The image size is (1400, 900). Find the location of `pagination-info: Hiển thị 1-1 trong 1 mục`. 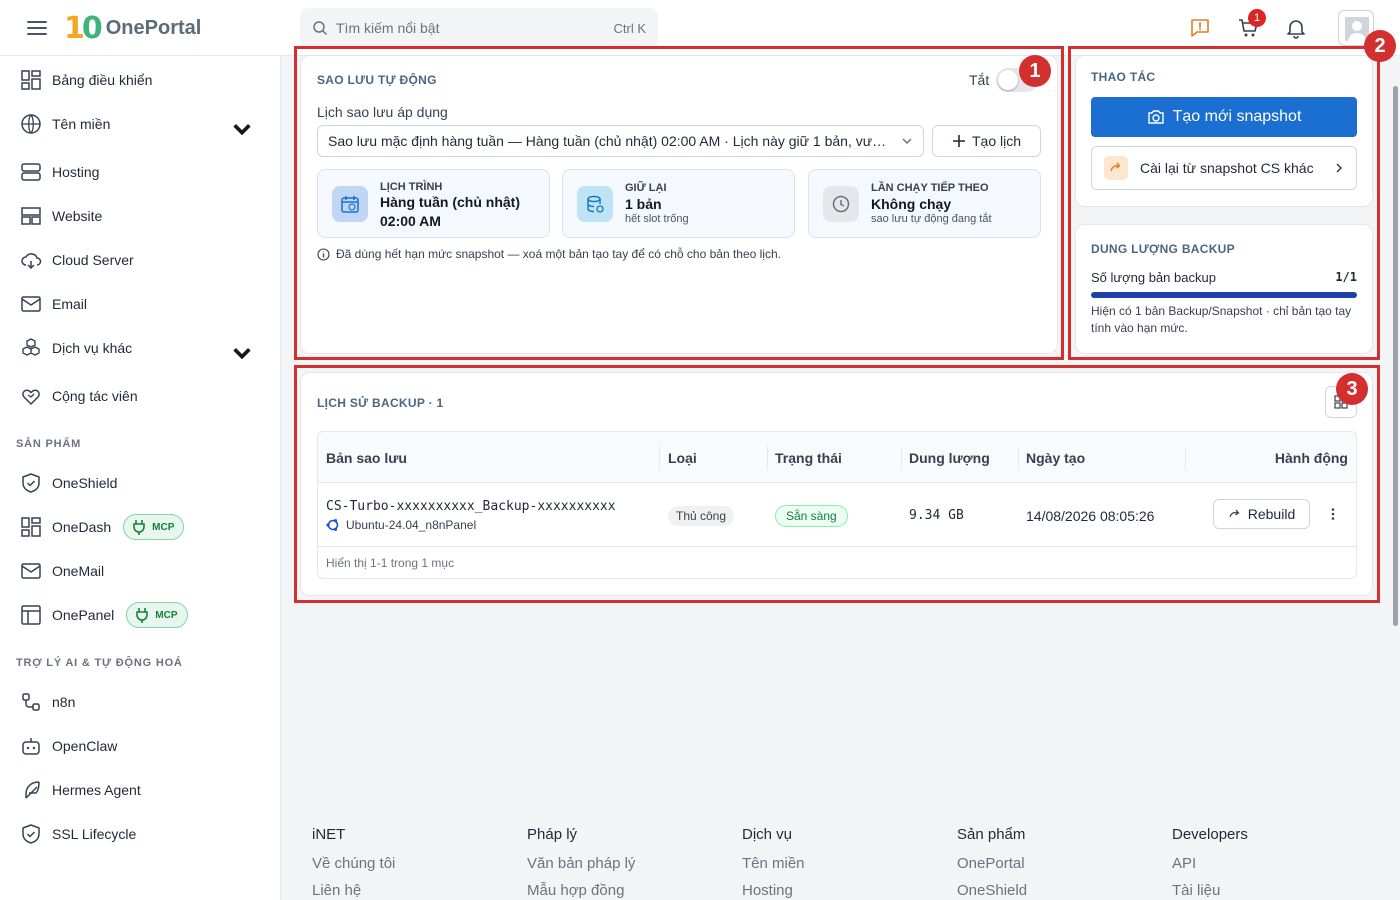

pagination-info: Hiển thị 1-1 trong 1 mục is located at coordinates (390, 563).